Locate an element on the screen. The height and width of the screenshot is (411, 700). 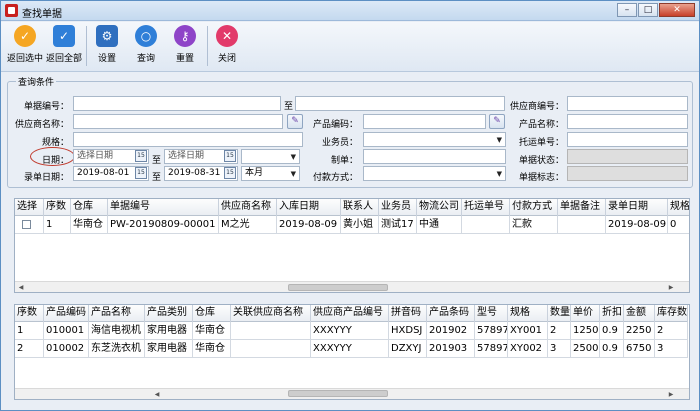
supplier-no-input is located at coordinates (627, 103).